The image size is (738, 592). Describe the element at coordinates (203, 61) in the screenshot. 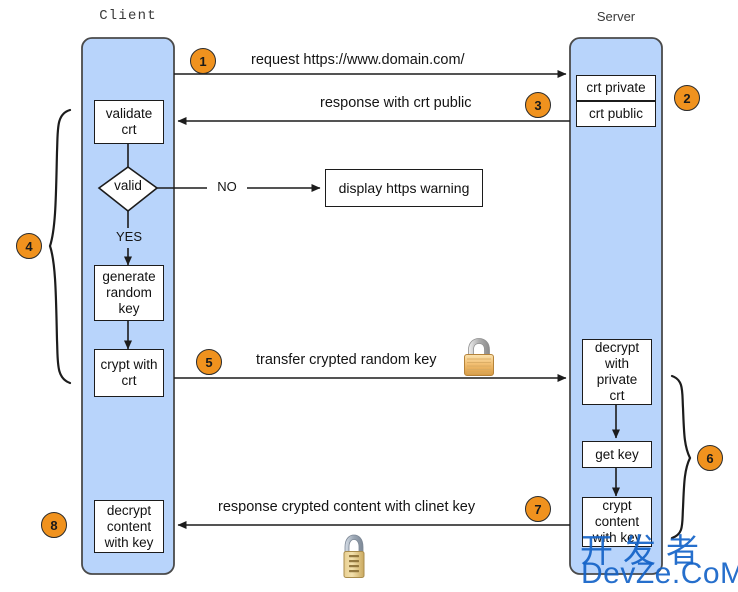

I see `step-badge-1: 1` at that location.